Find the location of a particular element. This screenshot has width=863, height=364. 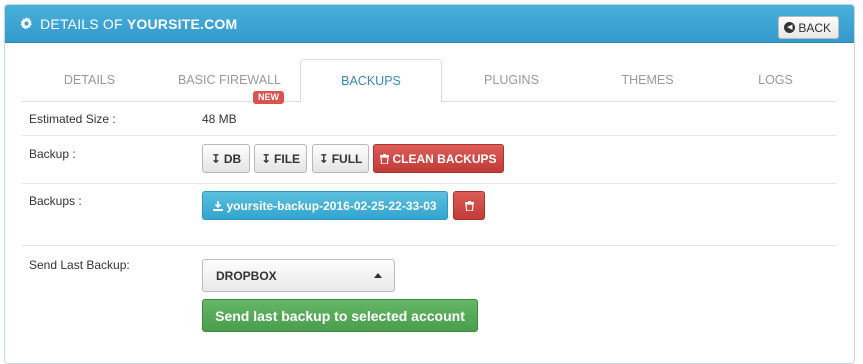

tab-themes-label: THEMES is located at coordinates (647, 80).